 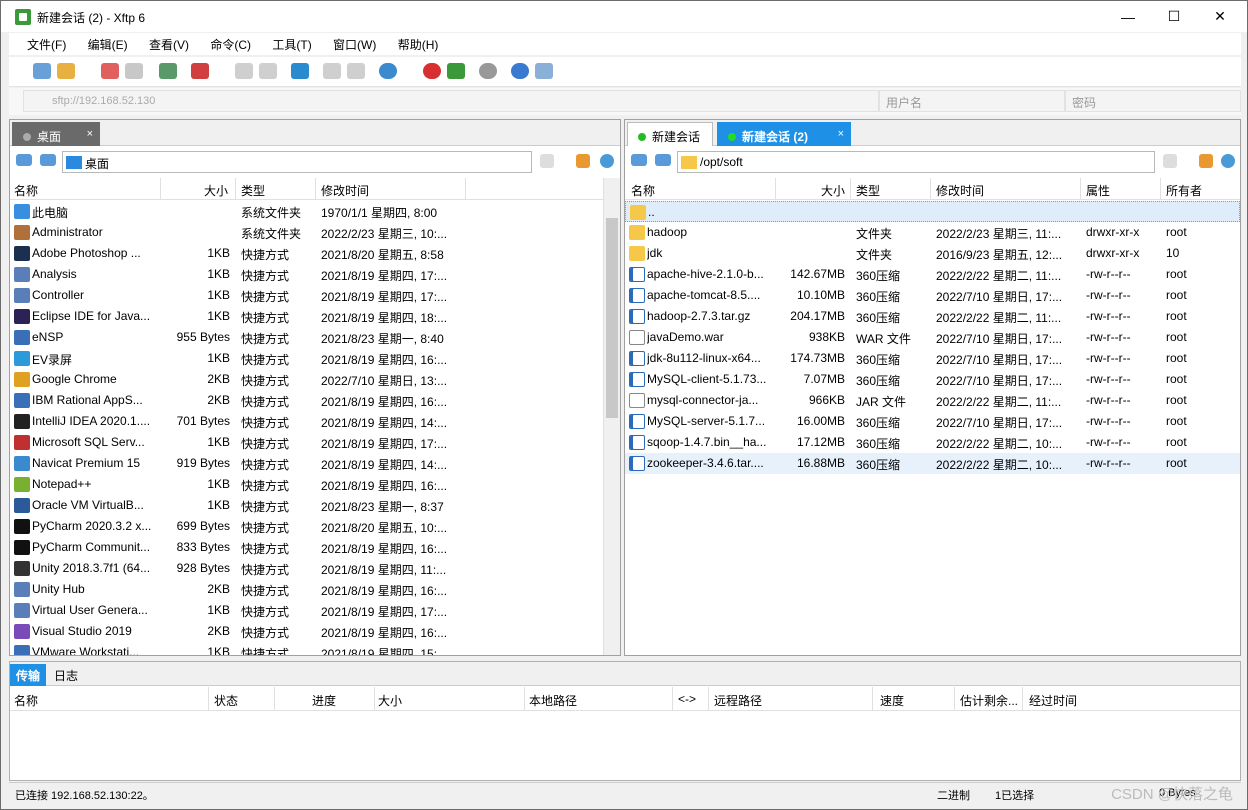 I want to click on table-row: jdk 文件夹 2016/9/23 星期五, 12:... drwxr-xr-x 10, so click(x=932, y=253).